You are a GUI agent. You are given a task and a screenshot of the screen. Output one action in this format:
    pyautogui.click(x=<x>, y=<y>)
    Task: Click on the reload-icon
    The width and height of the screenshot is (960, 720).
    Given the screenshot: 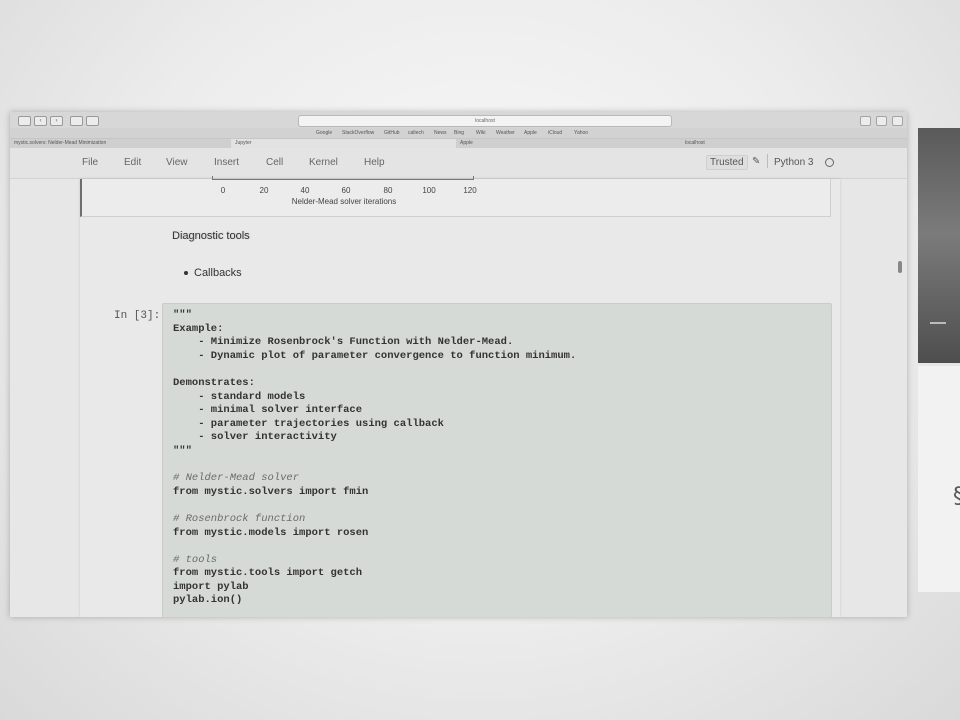 What is the action you would take?
    pyautogui.click(x=865, y=121)
    